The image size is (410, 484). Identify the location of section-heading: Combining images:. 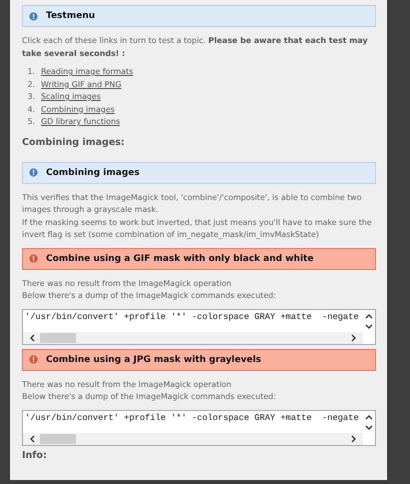
(74, 142).